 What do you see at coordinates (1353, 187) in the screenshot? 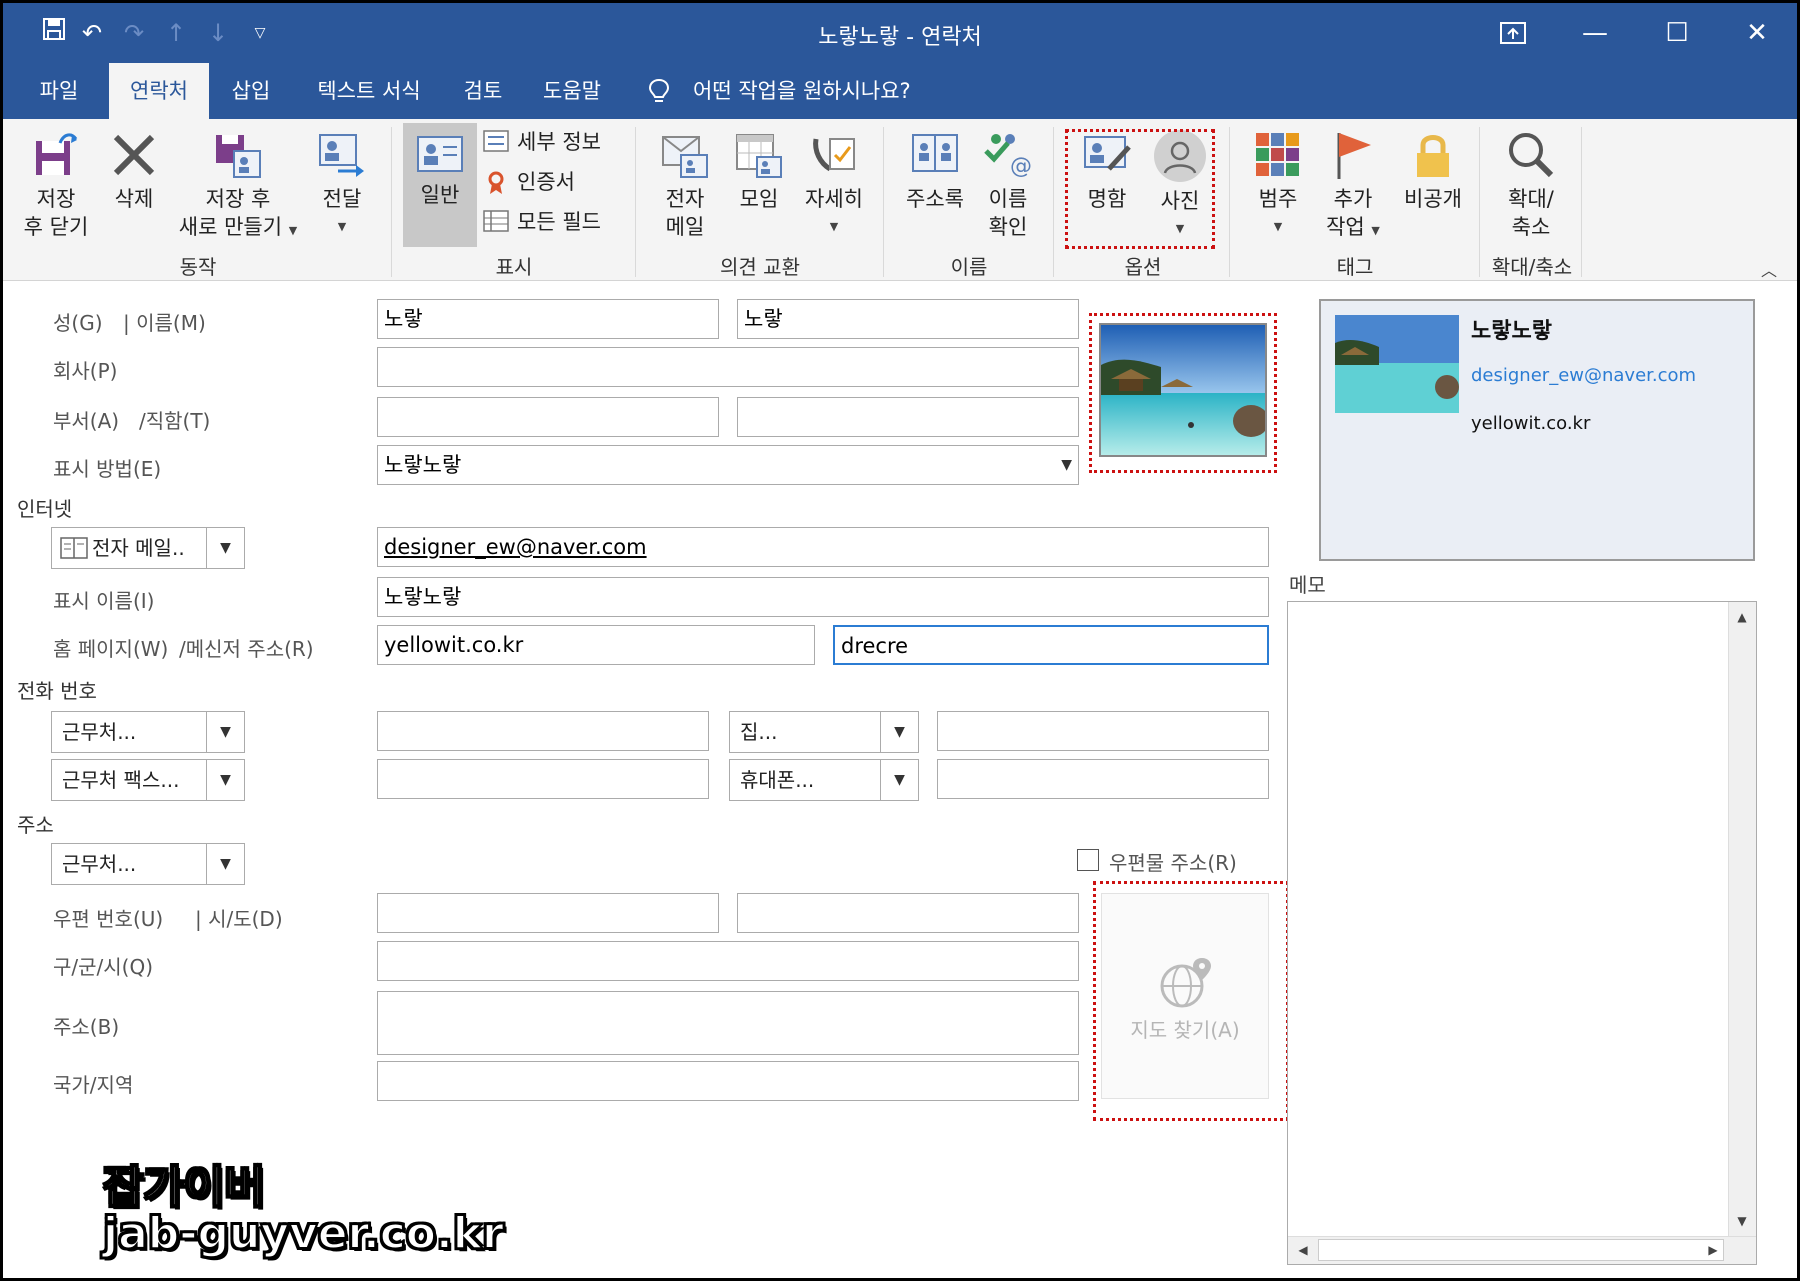
I see `follow-up-button: 추가 작업 ▼` at bounding box center [1353, 187].